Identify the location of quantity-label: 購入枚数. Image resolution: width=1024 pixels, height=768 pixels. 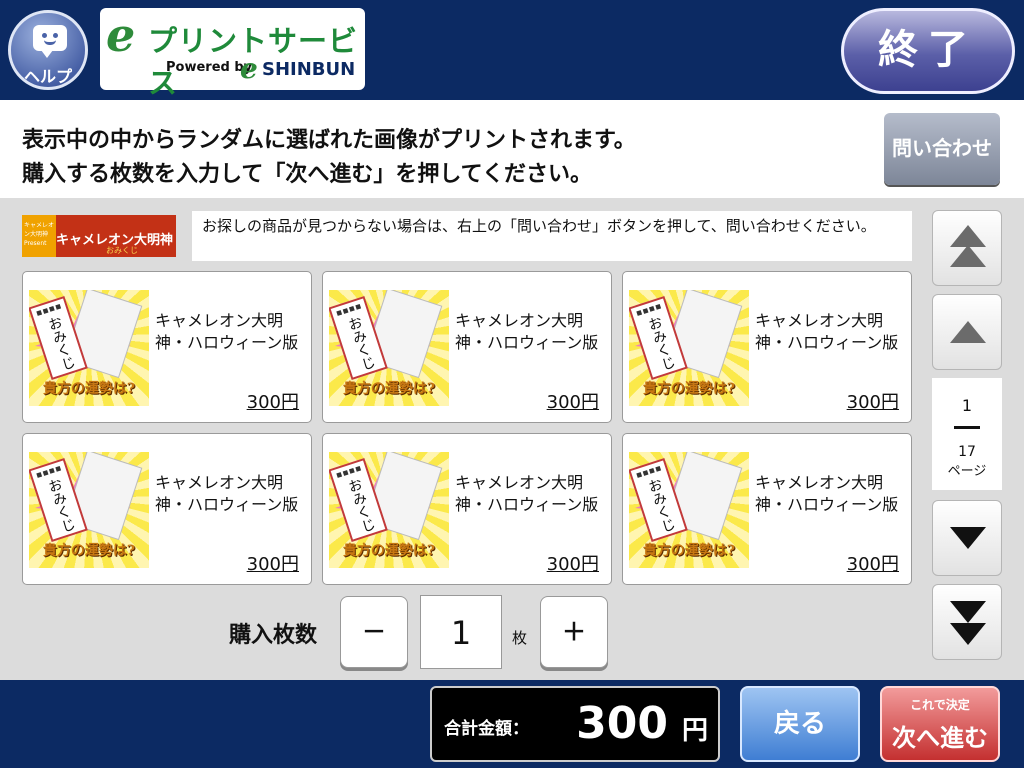
(273, 635).